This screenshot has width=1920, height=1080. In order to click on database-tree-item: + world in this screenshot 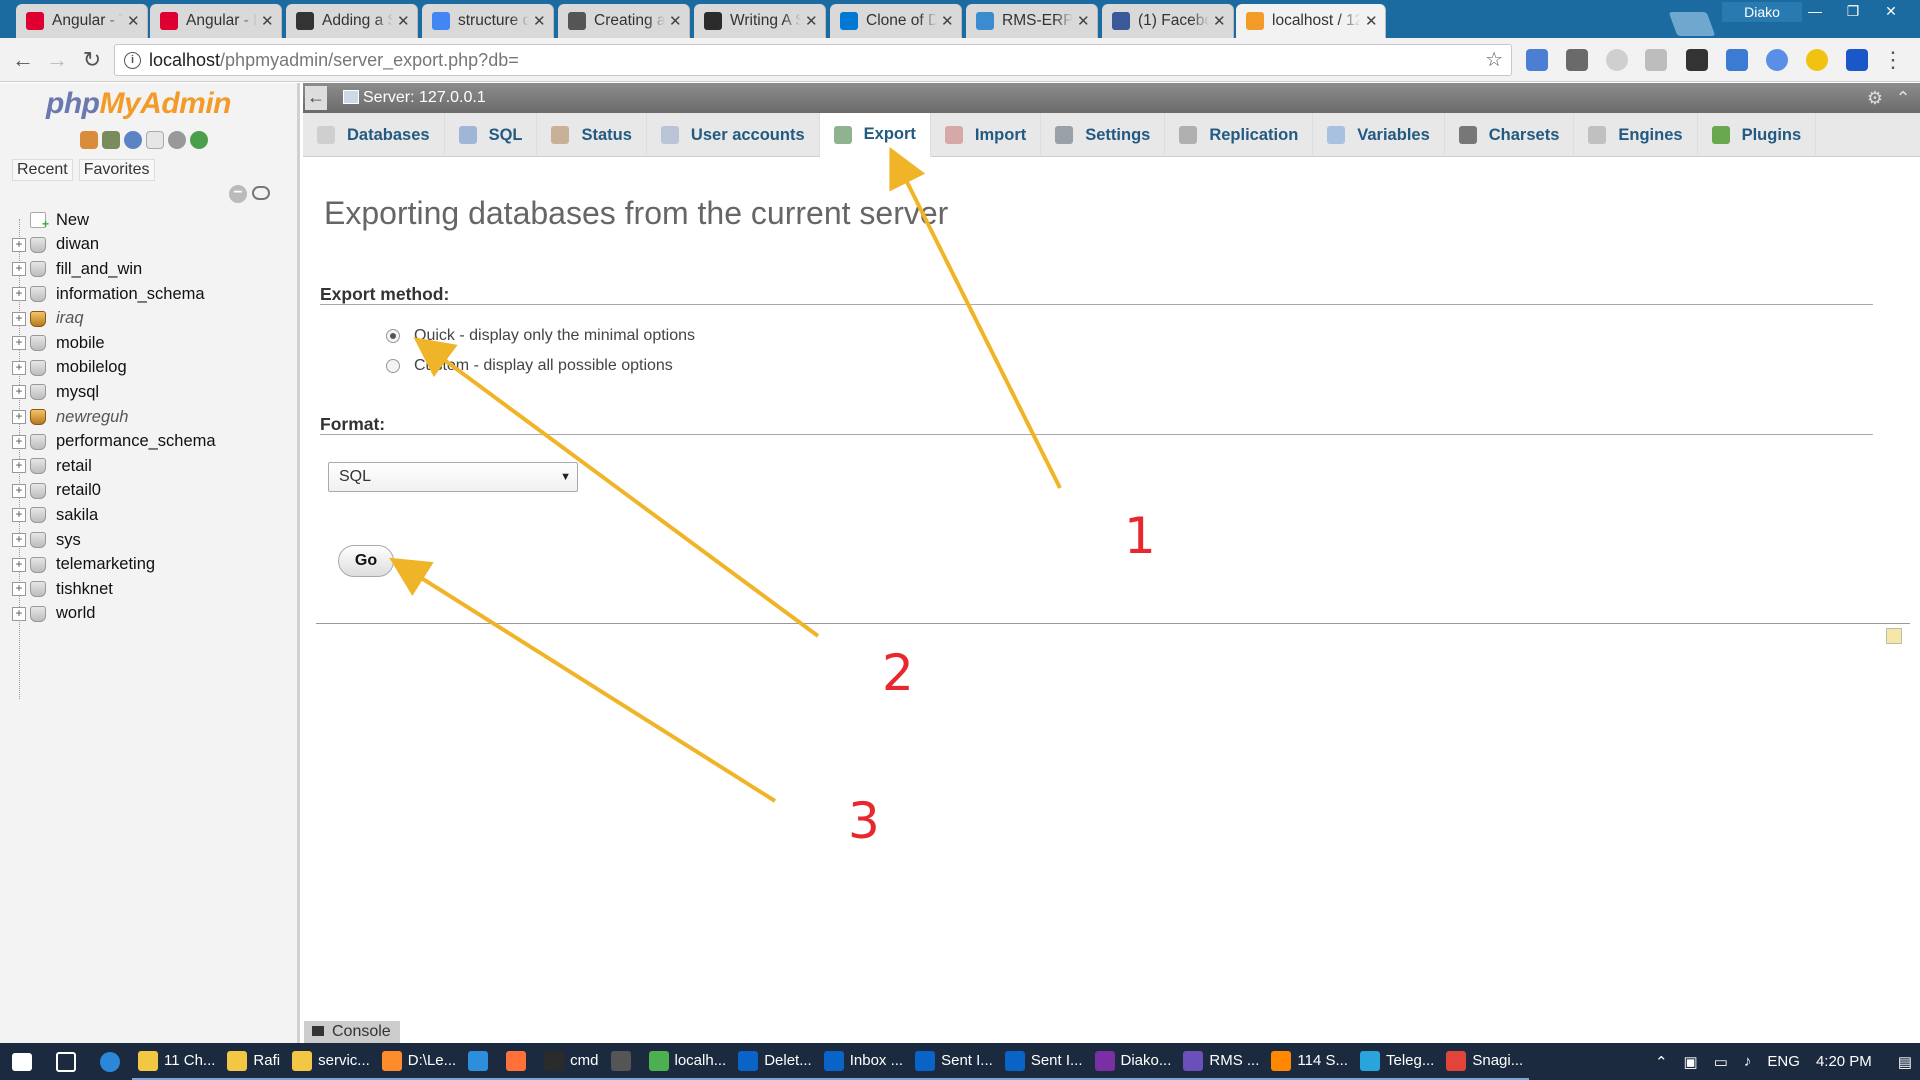, I will do `click(154, 614)`.